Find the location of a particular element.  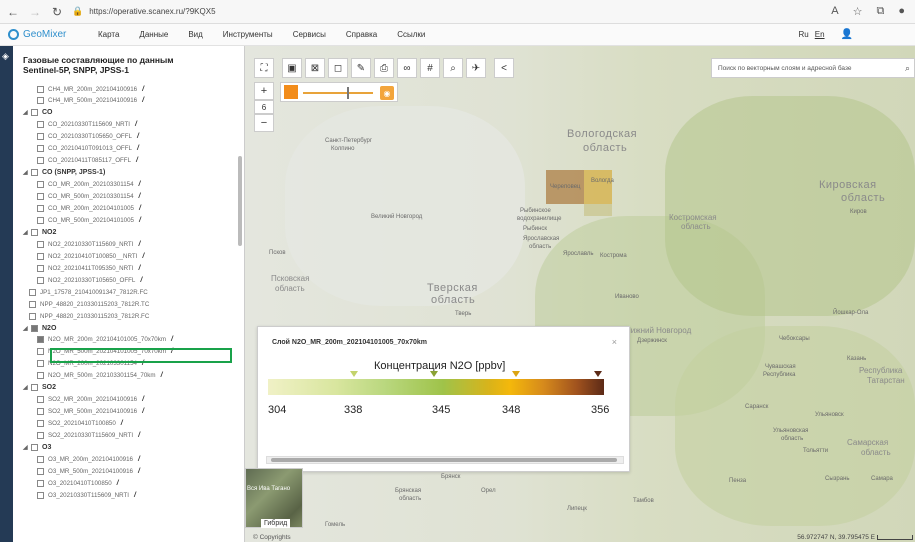

layer-item: CO_20210411T085117_OFFL / is located at coordinates (87, 161).